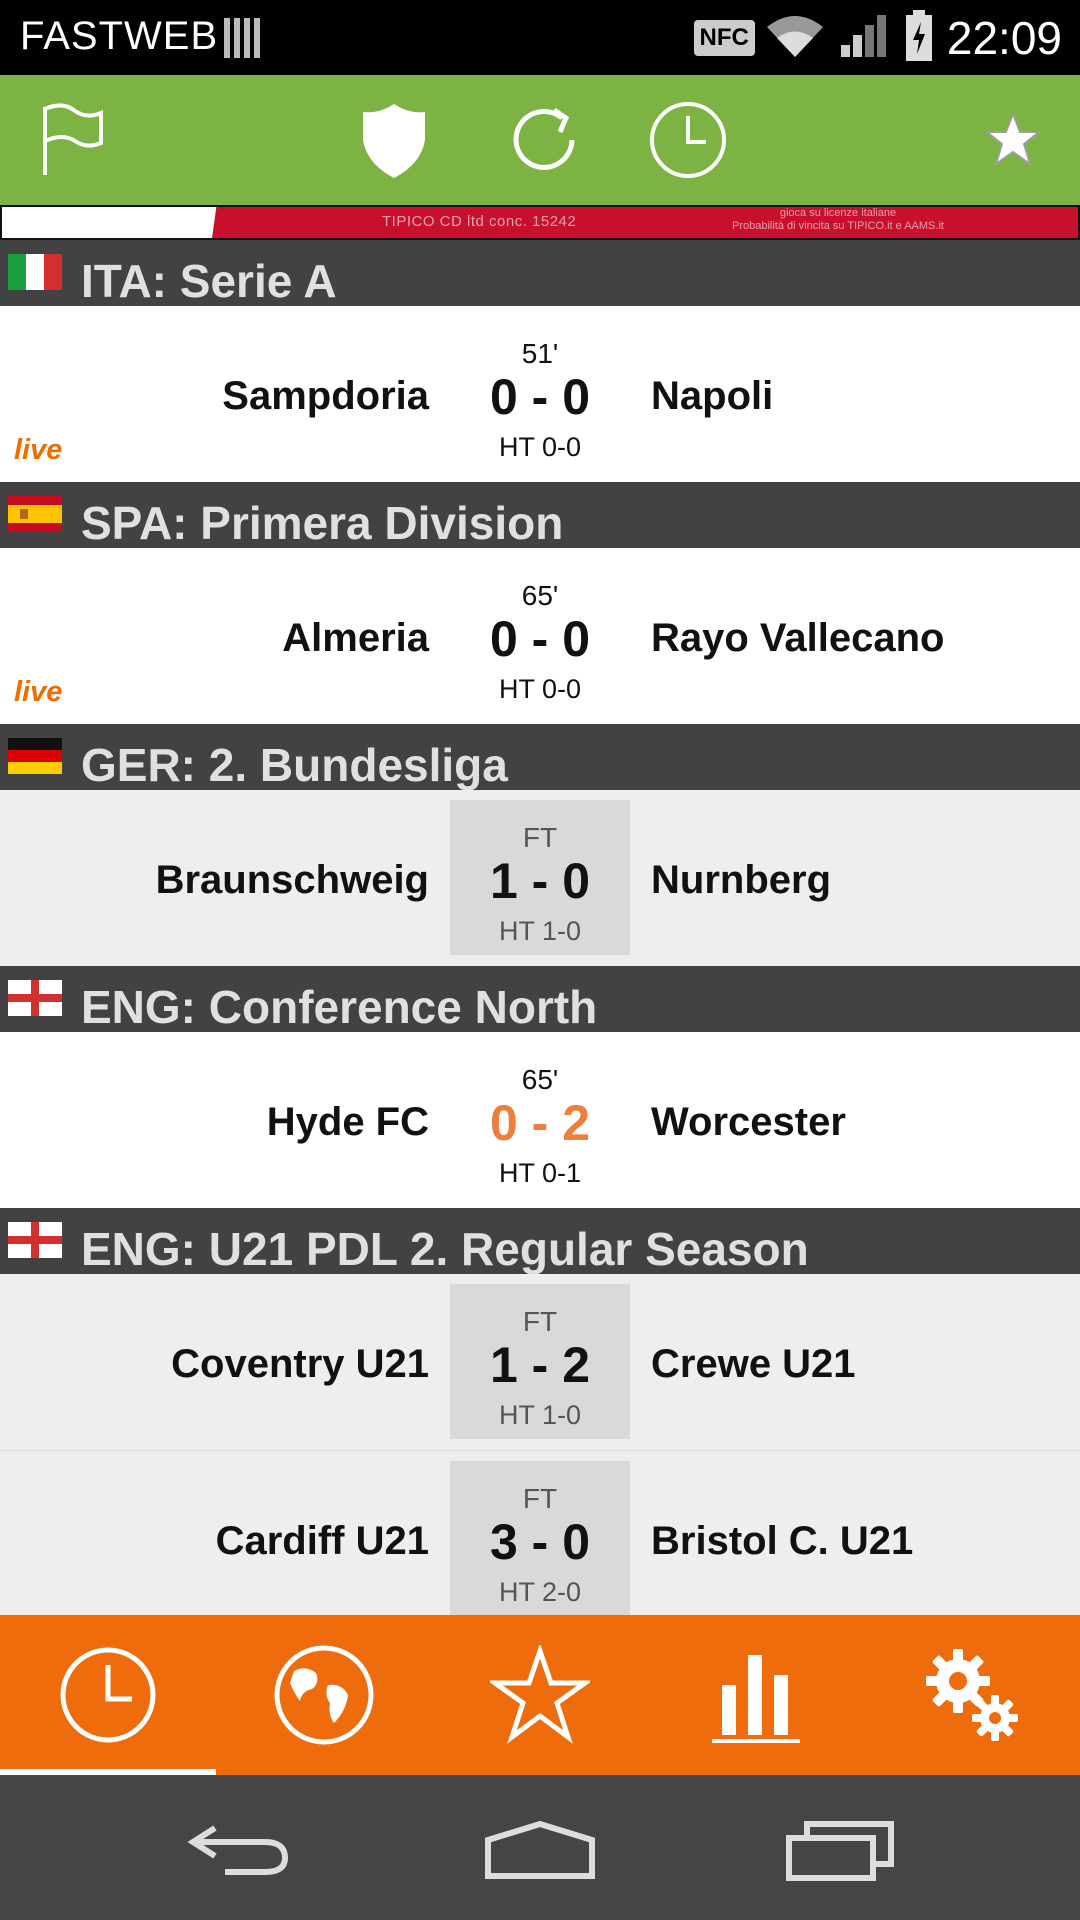 The image size is (1080, 1920). What do you see at coordinates (798, 638) in the screenshot?
I see `away-team: Rayo Vallecano` at bounding box center [798, 638].